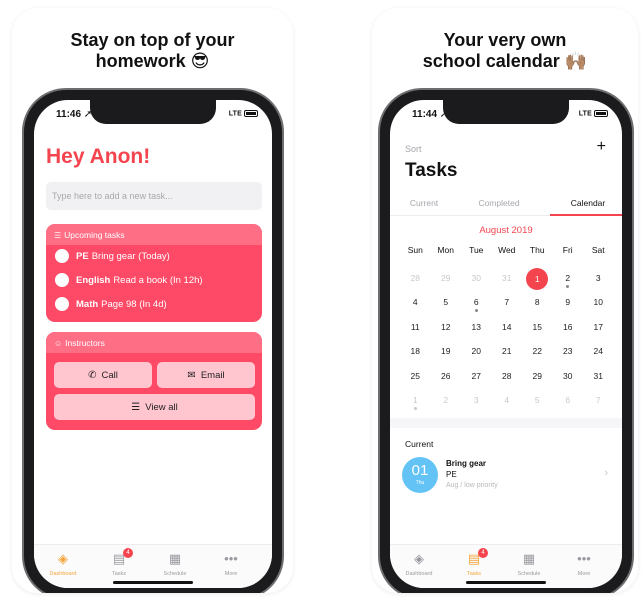 This screenshot has height=597, width=643. I want to click on promo-headline: Stay on top of your homework 😎, so click(152, 51).